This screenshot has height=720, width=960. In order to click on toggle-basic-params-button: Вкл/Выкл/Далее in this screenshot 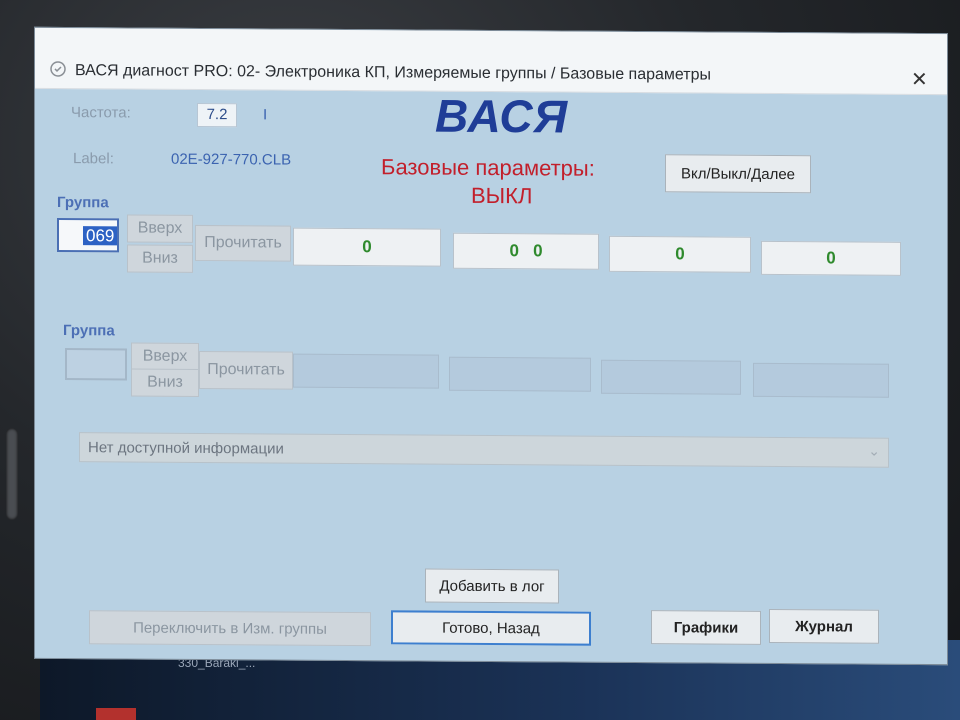, I will do `click(738, 174)`.